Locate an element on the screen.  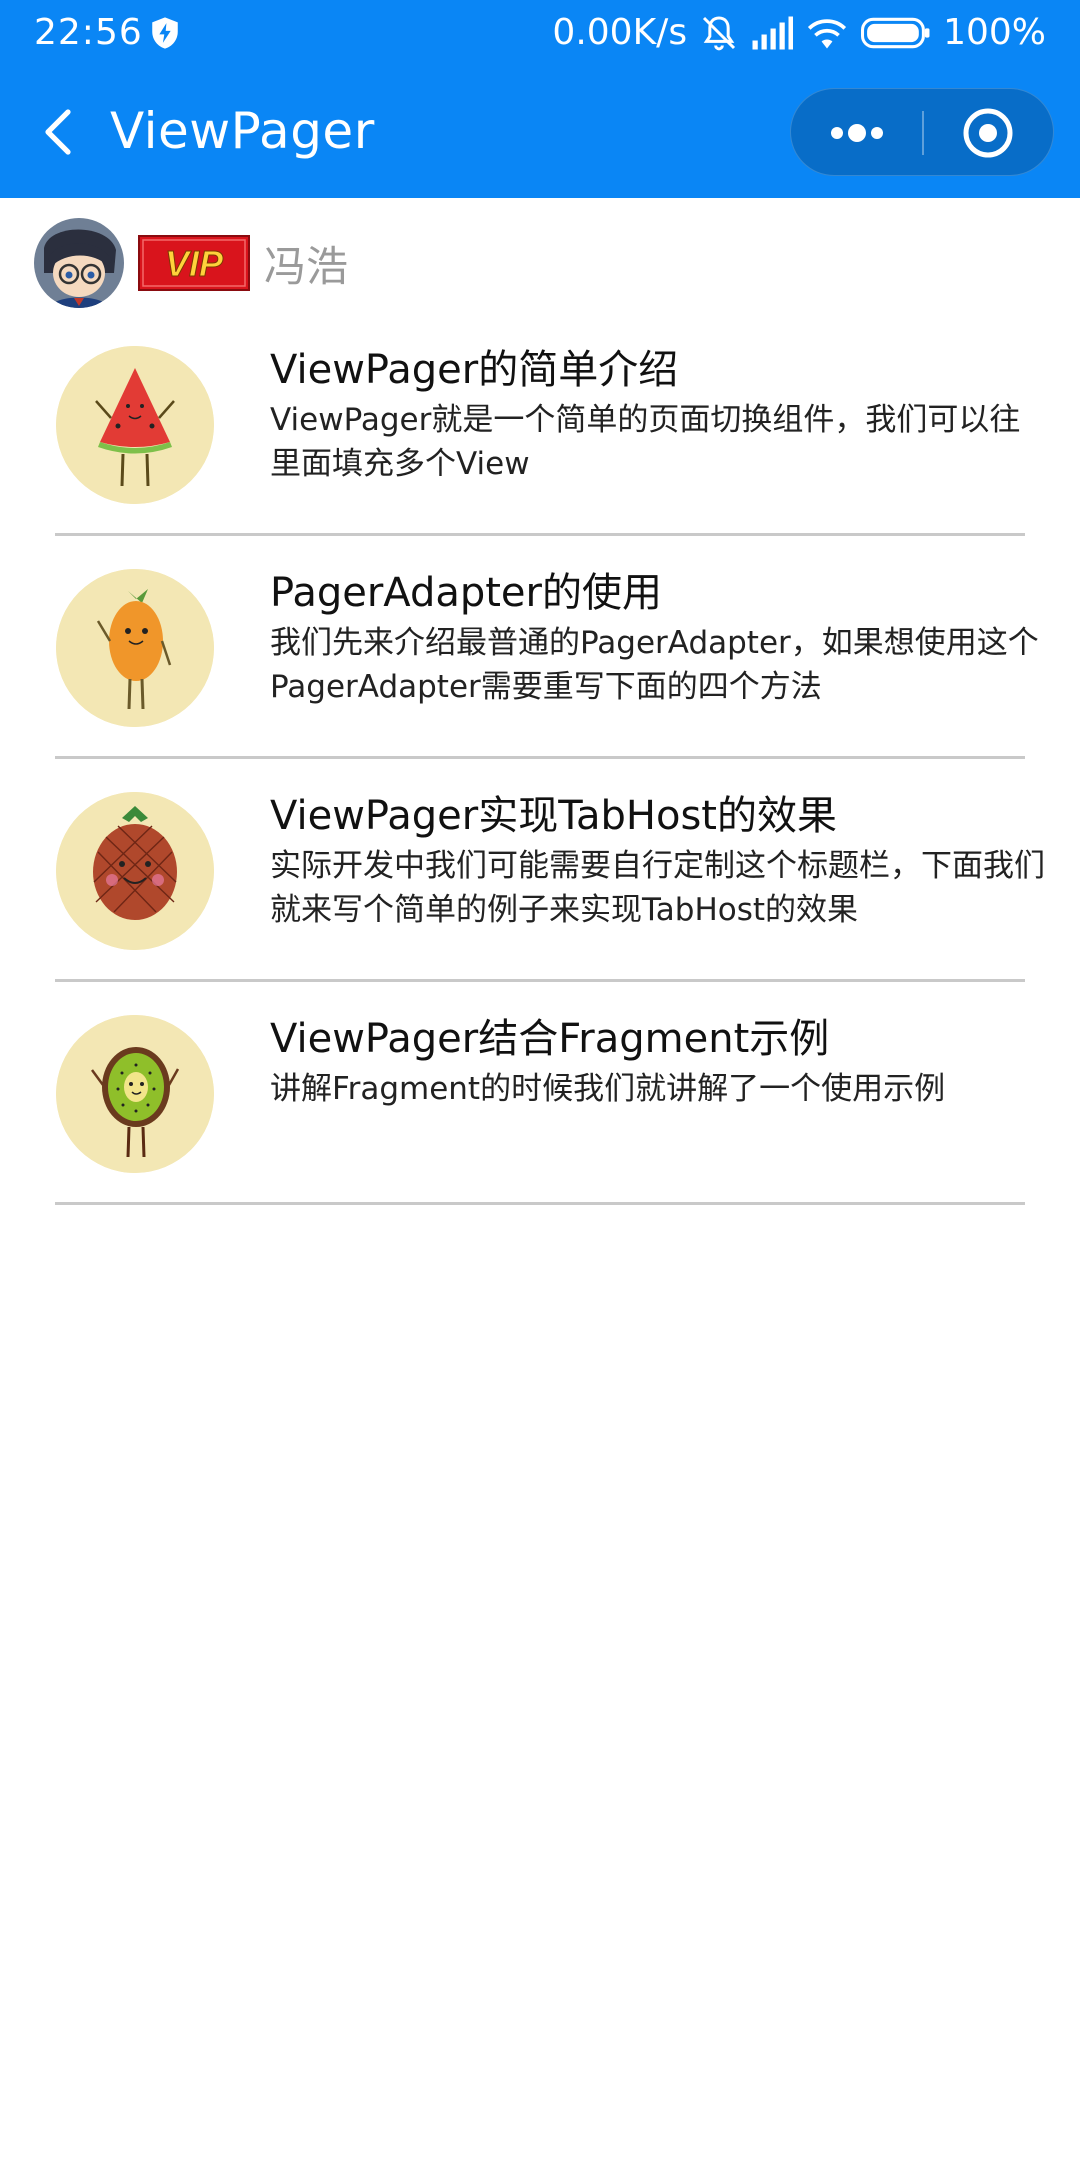
list-item-desc: ViewPager就是一个简单的页面切换组件，我们可以往里面填充多个View is located at coordinates (645, 442).